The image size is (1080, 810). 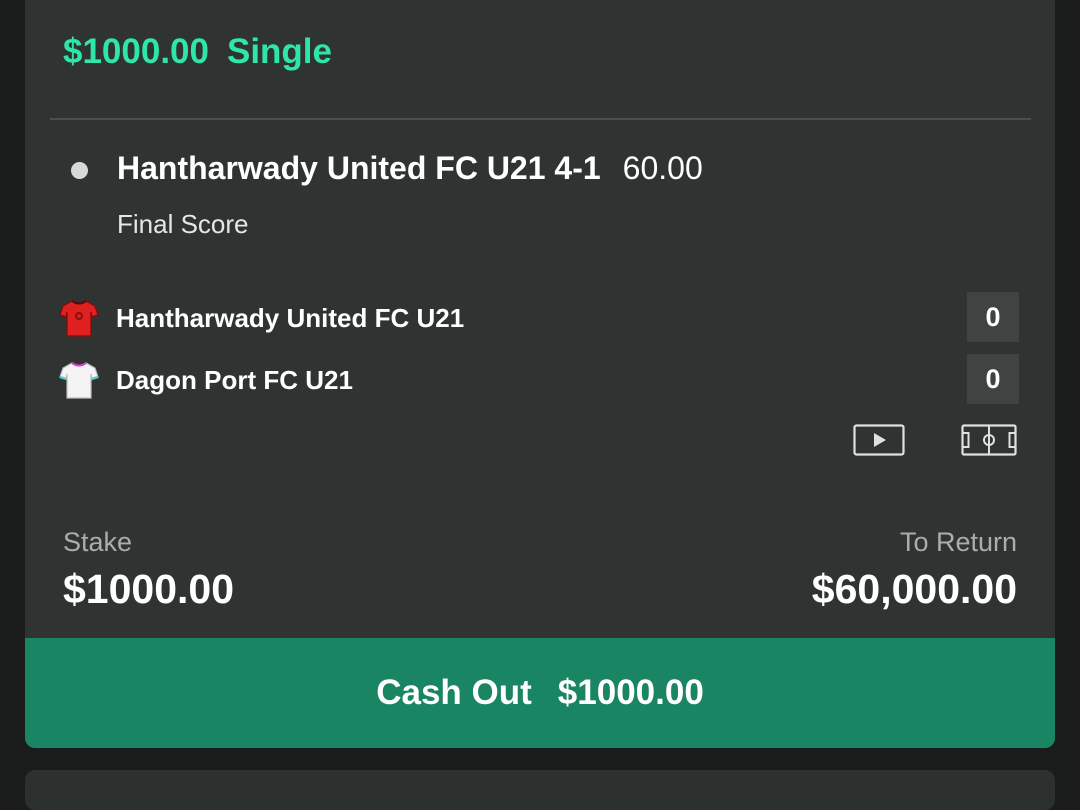 What do you see at coordinates (540, 790) in the screenshot?
I see `next-bet-card` at bounding box center [540, 790].